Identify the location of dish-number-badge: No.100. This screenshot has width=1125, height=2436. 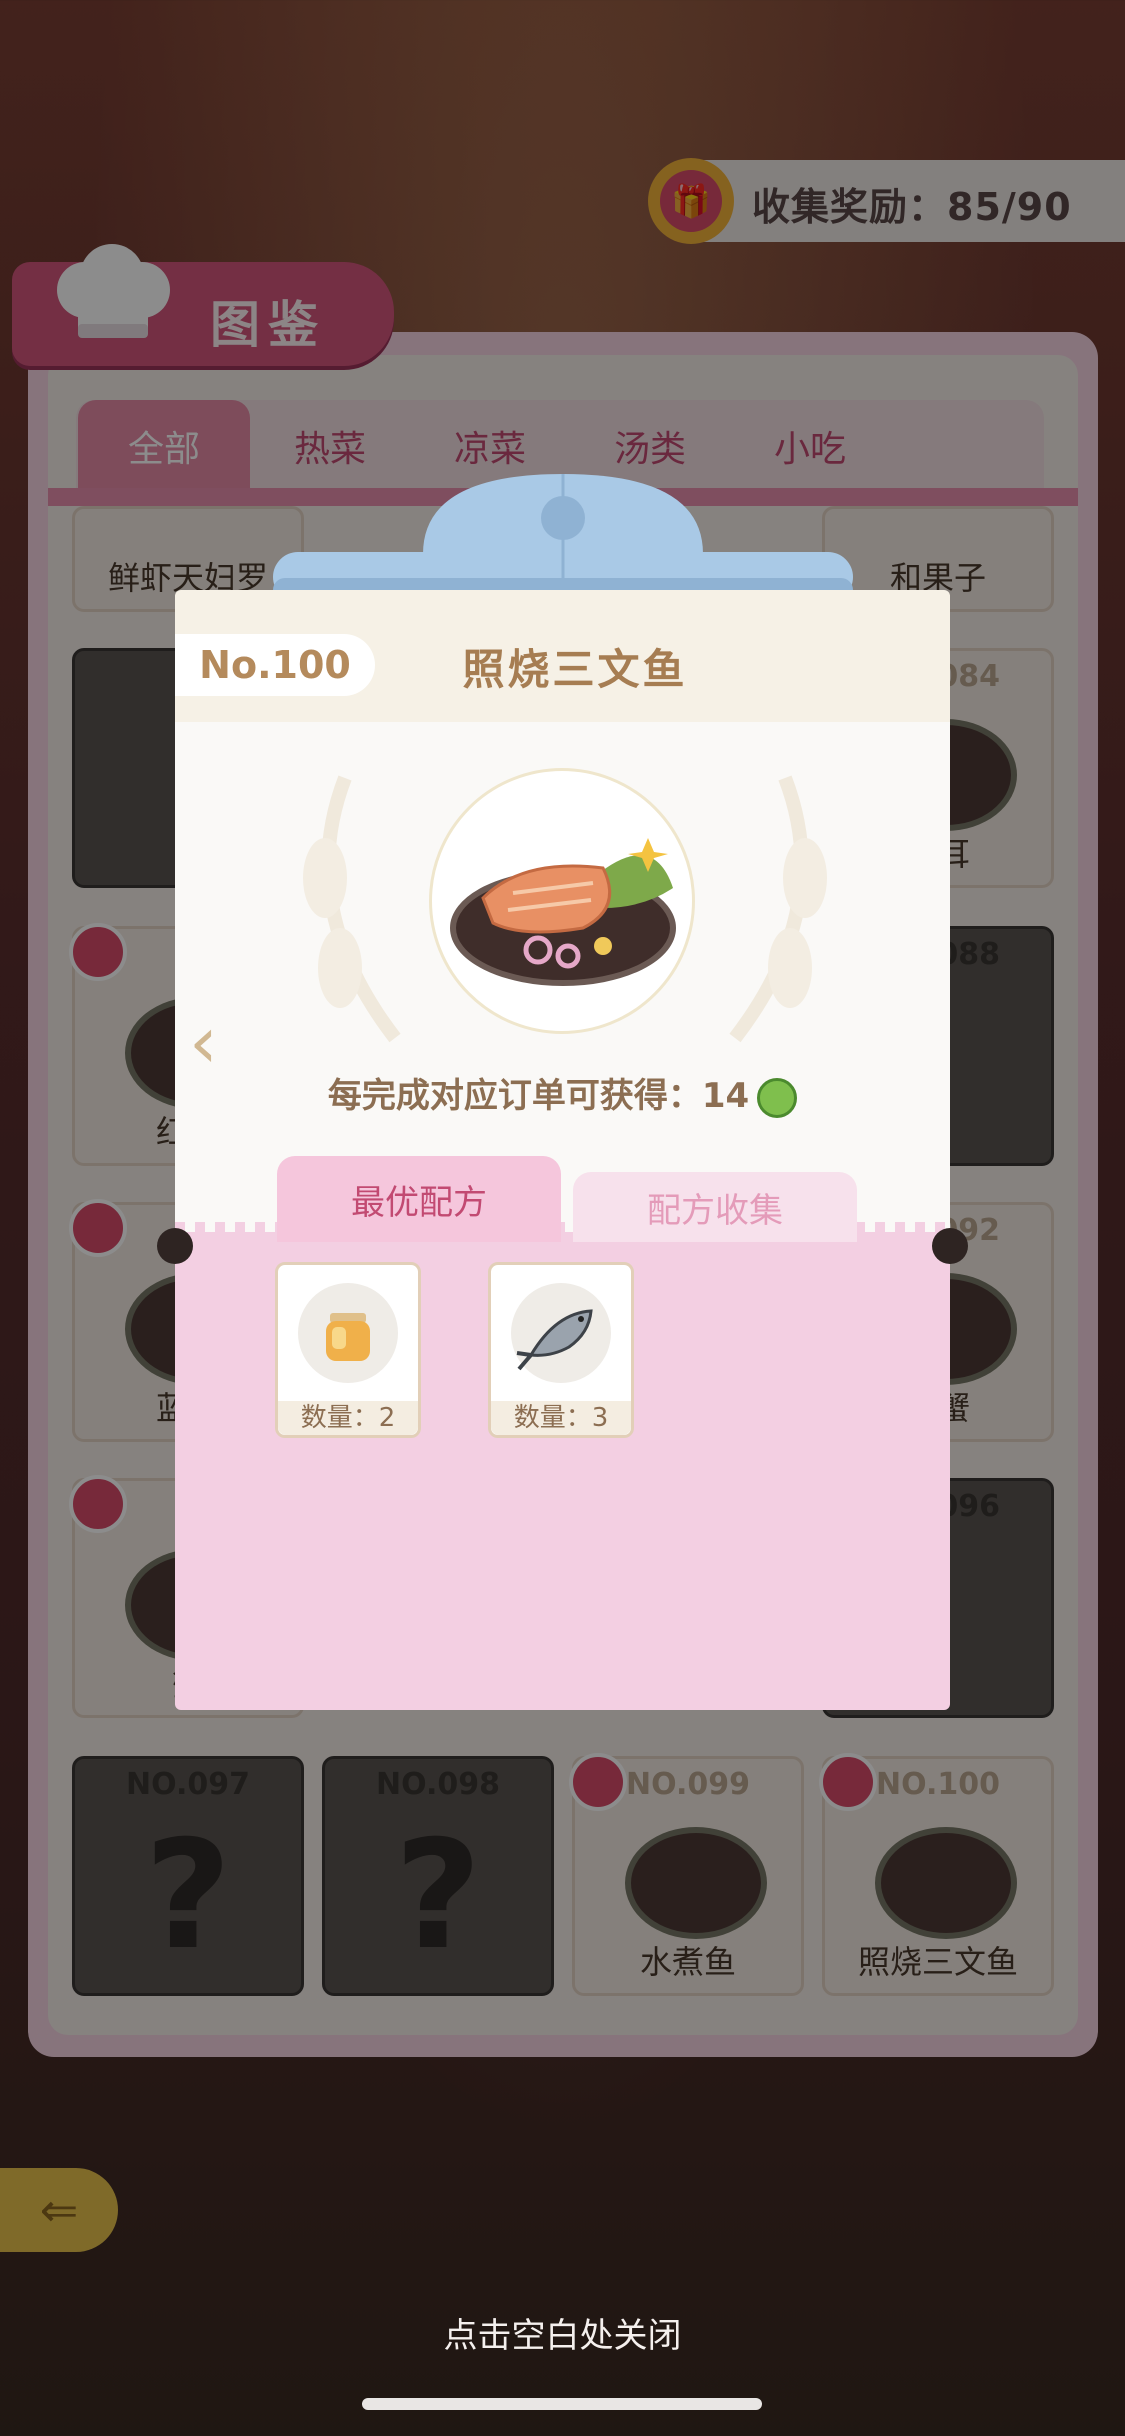
(275, 665).